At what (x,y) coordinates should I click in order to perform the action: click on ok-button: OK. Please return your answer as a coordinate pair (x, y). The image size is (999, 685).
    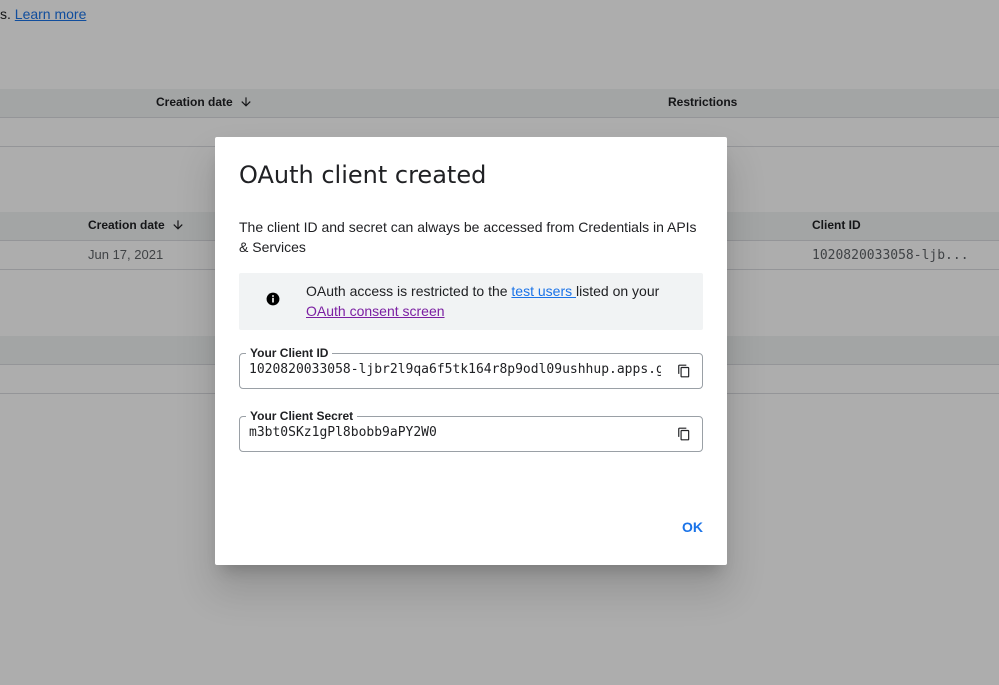
    Looking at the image, I should click on (692, 527).